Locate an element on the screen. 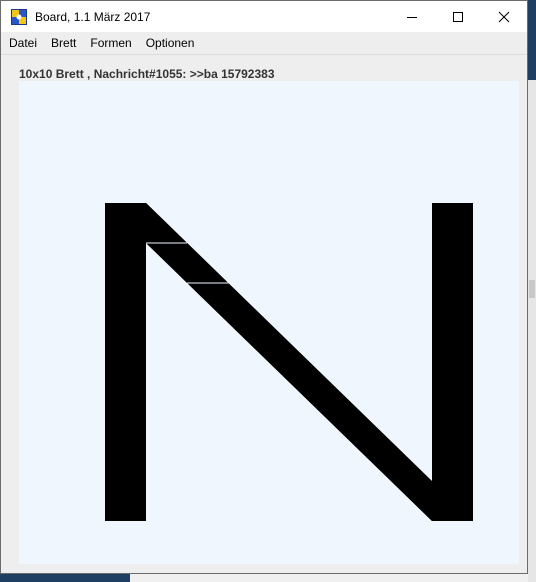  maximize-icon is located at coordinates (458, 16).